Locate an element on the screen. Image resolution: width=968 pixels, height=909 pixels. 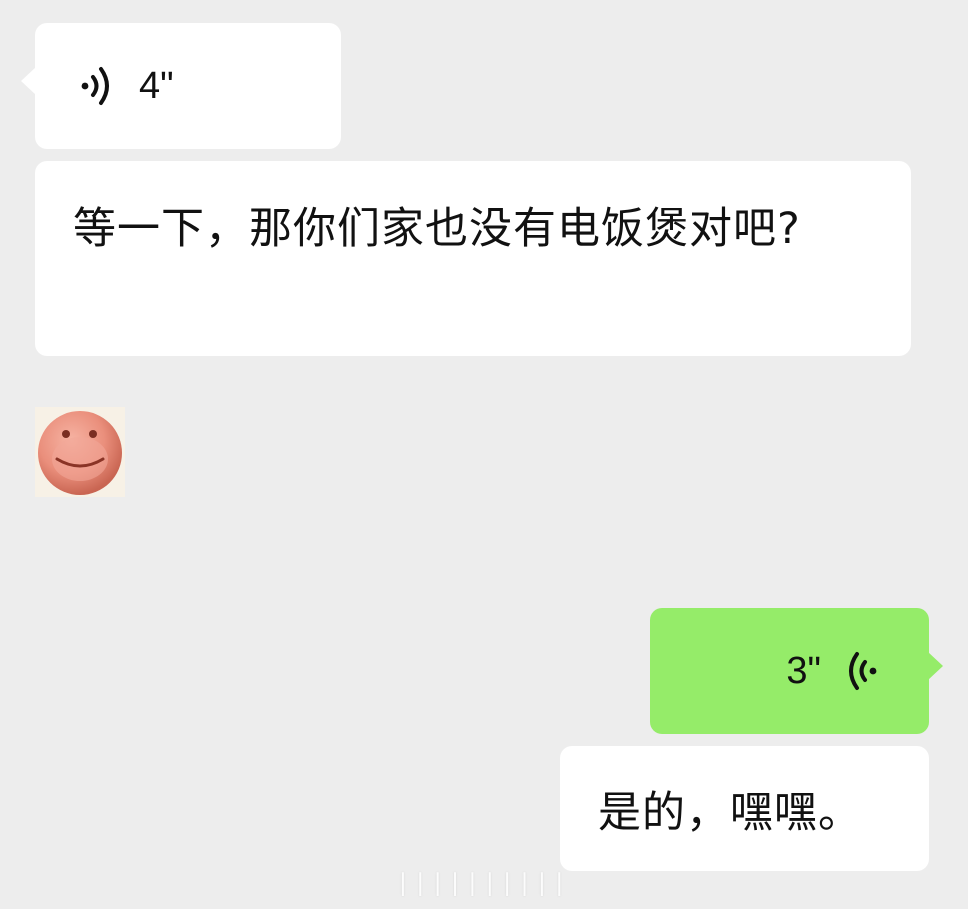
smiley-face-sticker is located at coordinates (80, 452).